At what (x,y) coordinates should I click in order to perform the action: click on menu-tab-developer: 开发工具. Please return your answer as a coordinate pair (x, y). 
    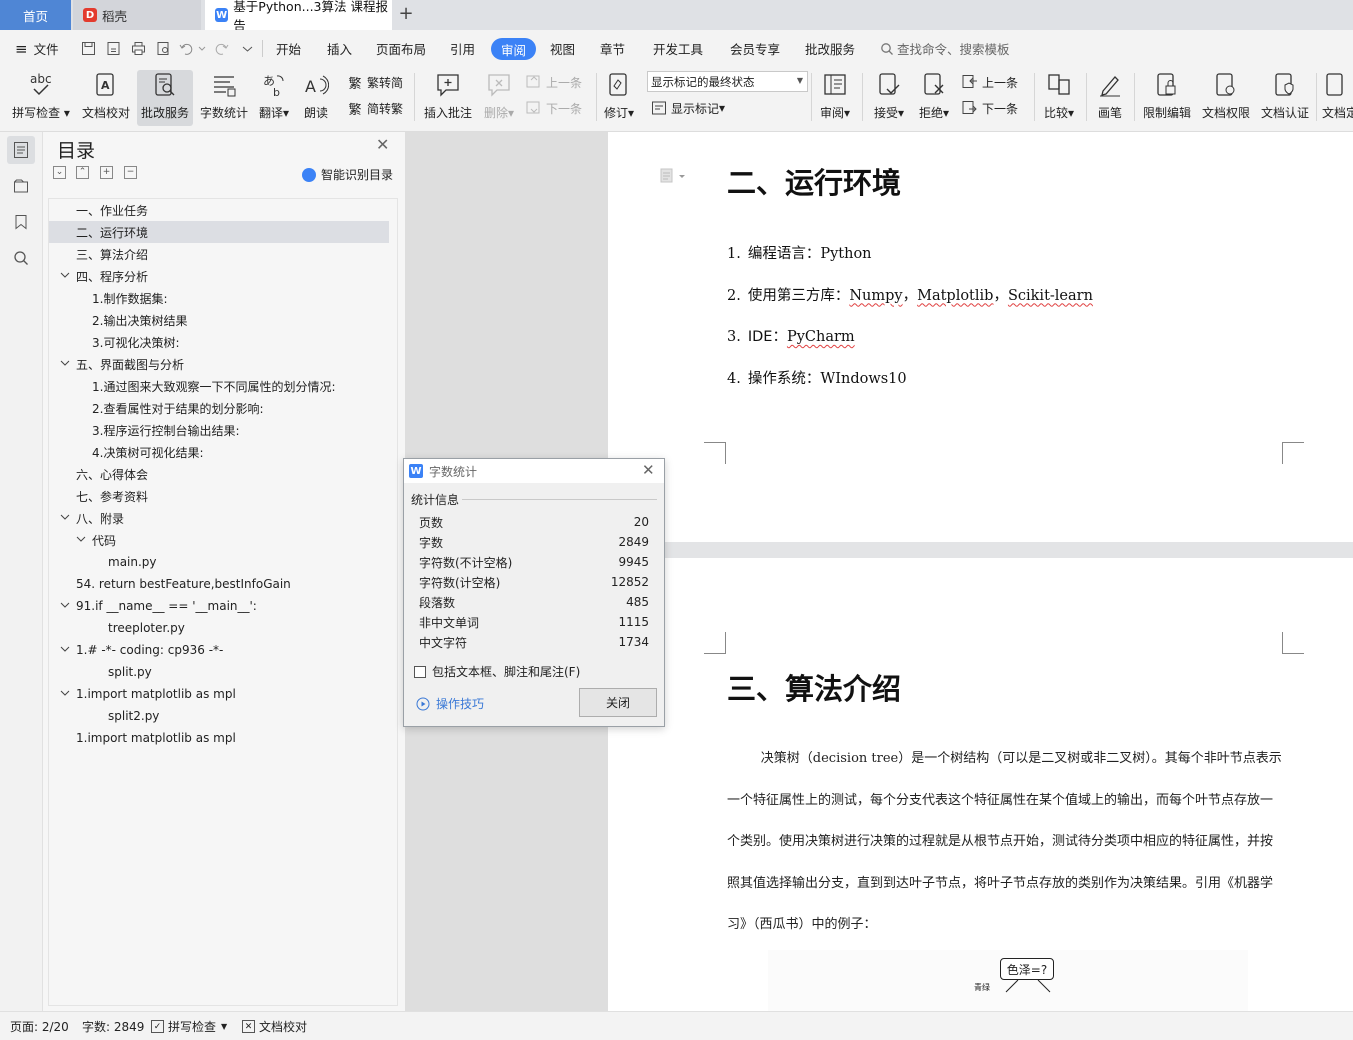
    Looking at the image, I should click on (678, 48).